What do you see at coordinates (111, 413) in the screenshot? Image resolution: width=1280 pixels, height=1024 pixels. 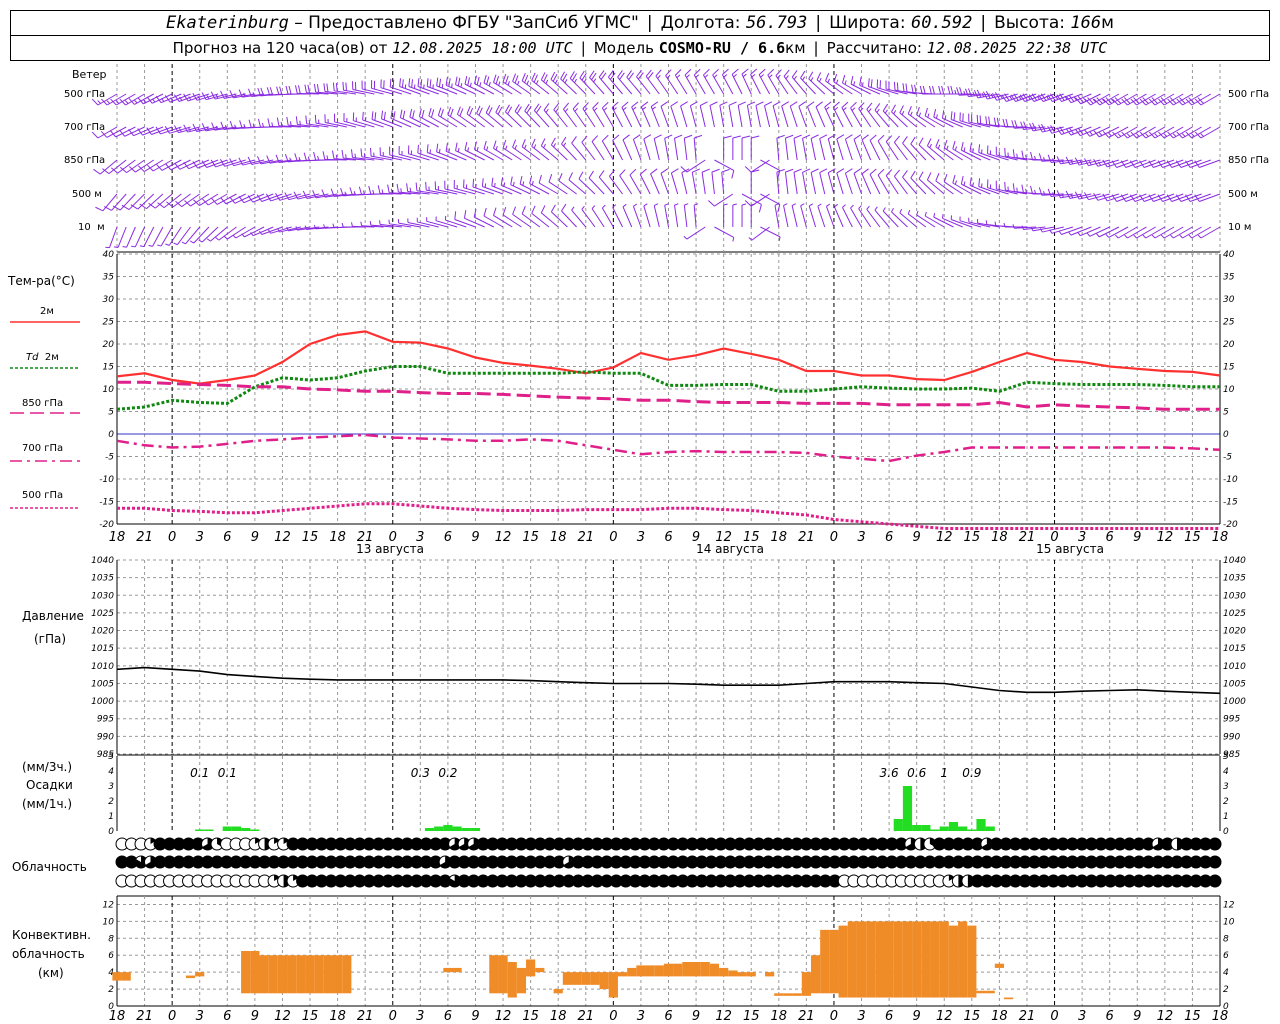 I see `temp-tick-left: 5` at bounding box center [111, 413].